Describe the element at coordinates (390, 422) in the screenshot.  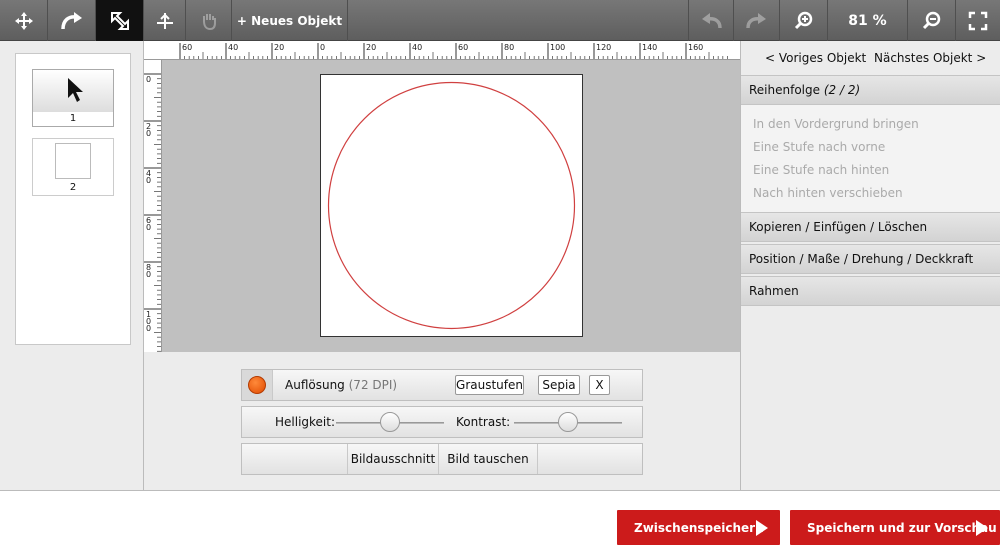
I see `brightness-slider-handle` at that location.